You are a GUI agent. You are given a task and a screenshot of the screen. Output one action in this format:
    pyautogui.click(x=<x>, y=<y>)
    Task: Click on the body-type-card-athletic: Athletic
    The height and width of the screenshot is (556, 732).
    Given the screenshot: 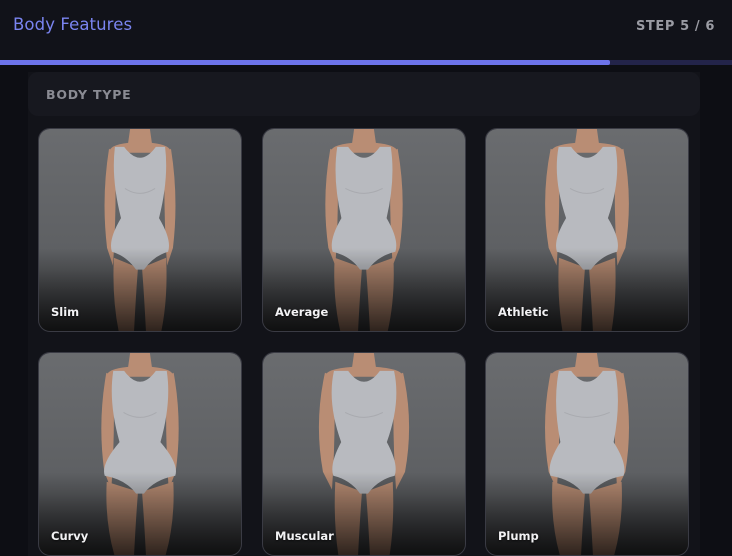 What is the action you would take?
    pyautogui.click(x=587, y=230)
    